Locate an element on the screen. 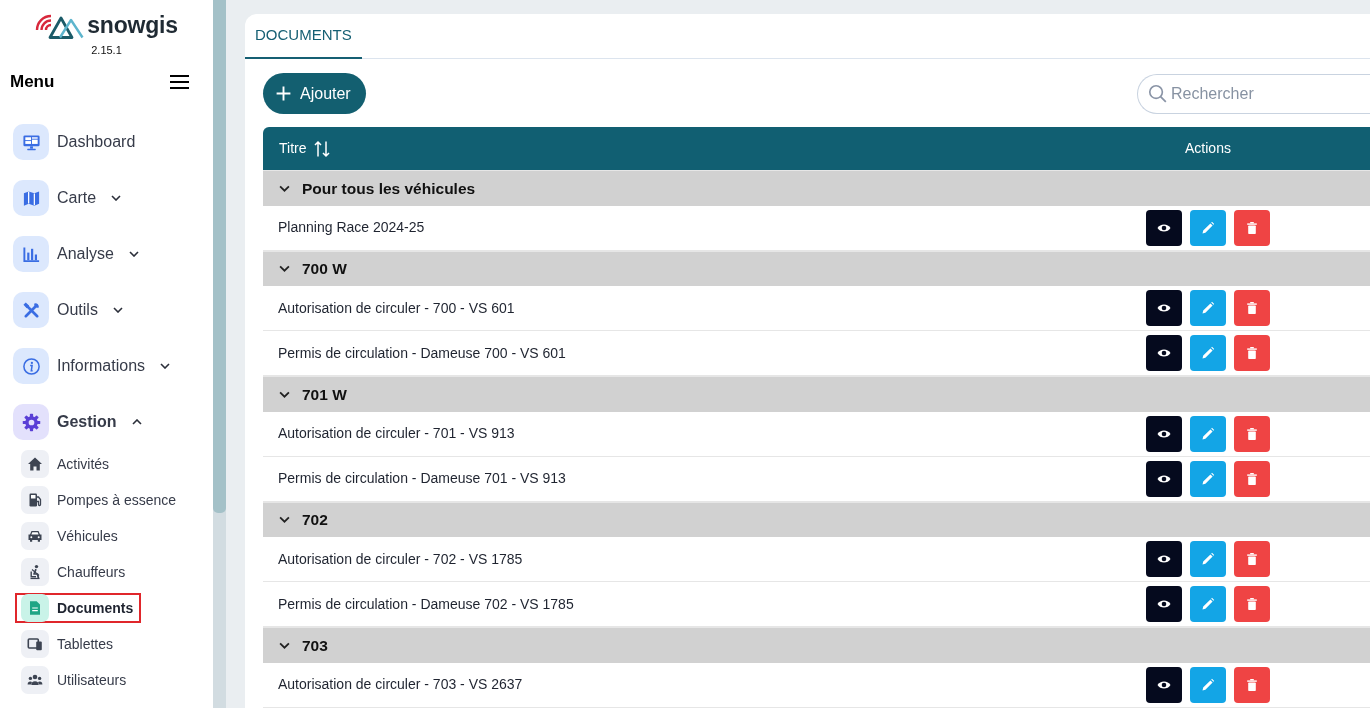 This screenshot has width=1370, height=708. version-label: 2.15.1 is located at coordinates (106, 50).